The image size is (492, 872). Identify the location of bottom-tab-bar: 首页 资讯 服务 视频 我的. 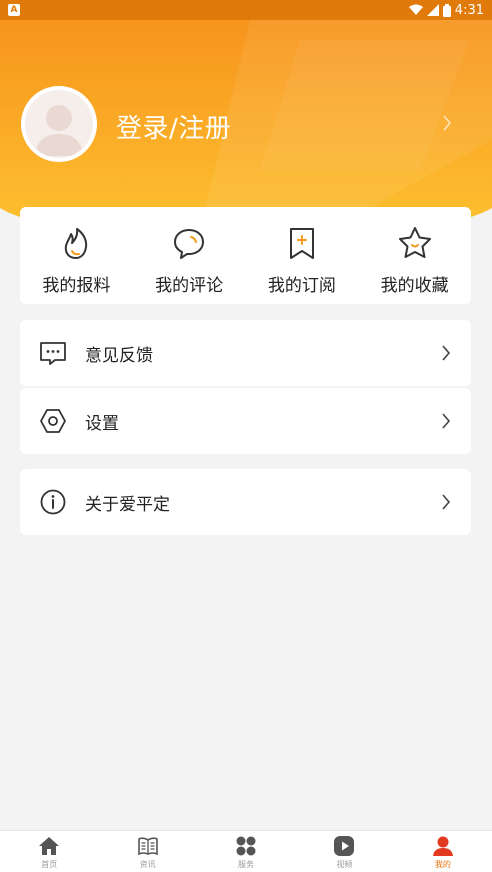
(246, 851).